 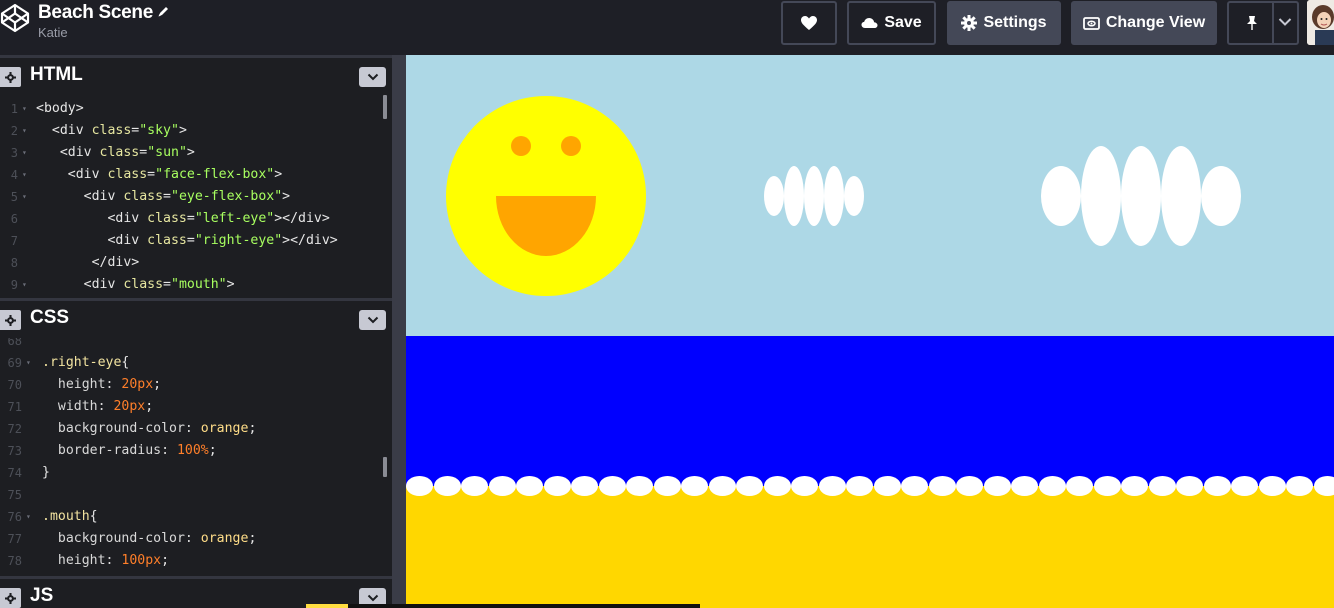 What do you see at coordinates (1091, 23) in the screenshot?
I see `layout-view-icon` at bounding box center [1091, 23].